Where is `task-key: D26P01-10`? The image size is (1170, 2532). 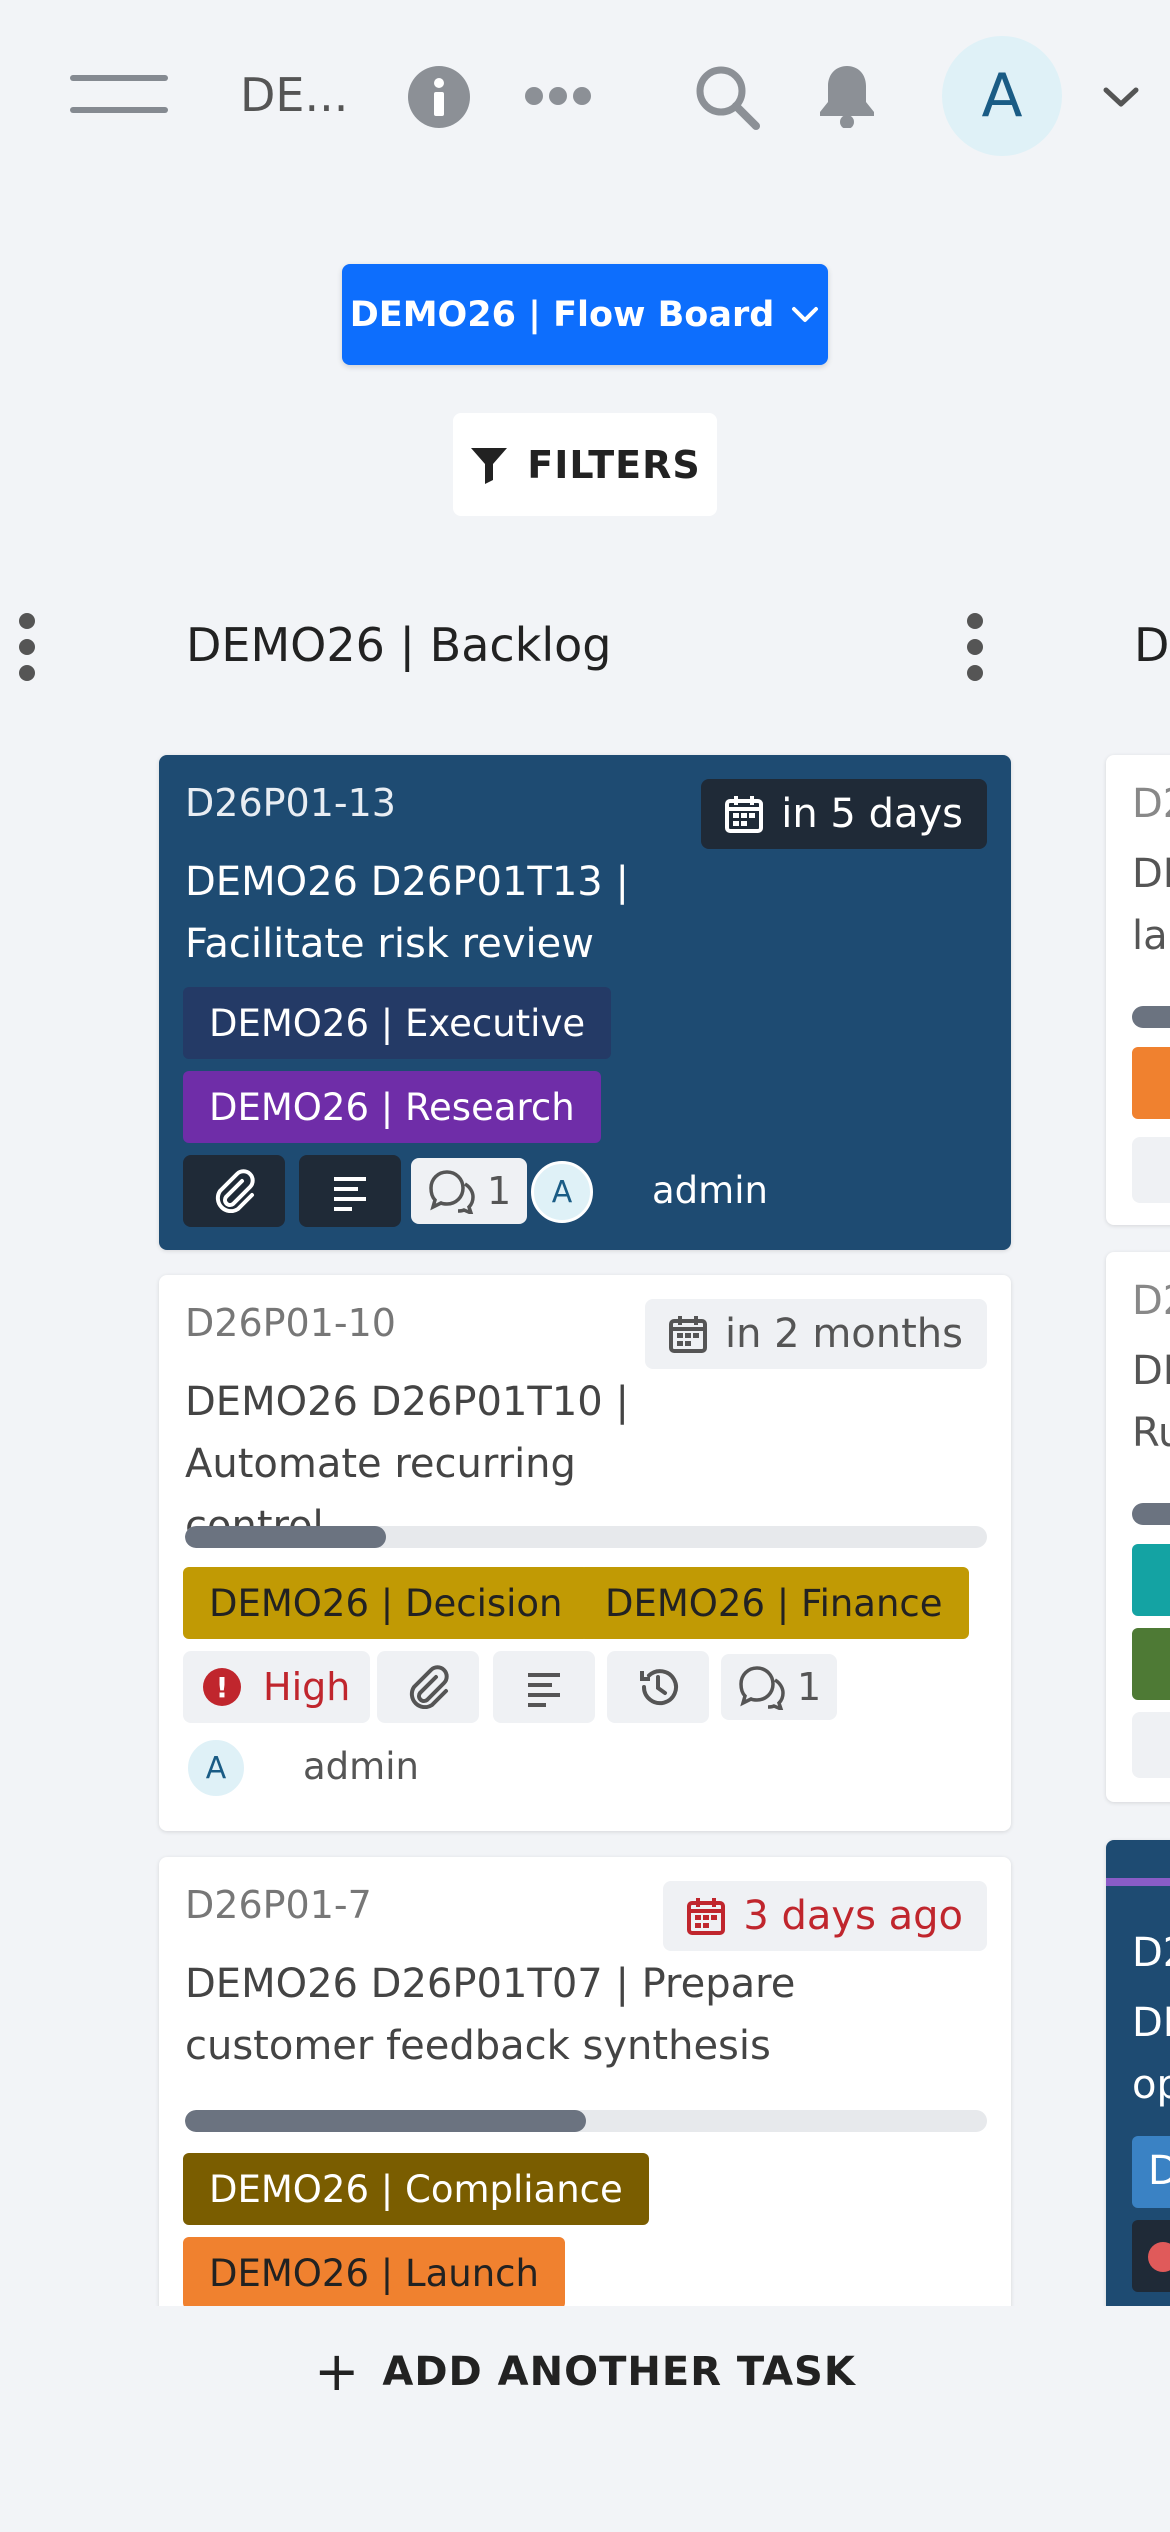 task-key: D26P01-10 is located at coordinates (290, 1323).